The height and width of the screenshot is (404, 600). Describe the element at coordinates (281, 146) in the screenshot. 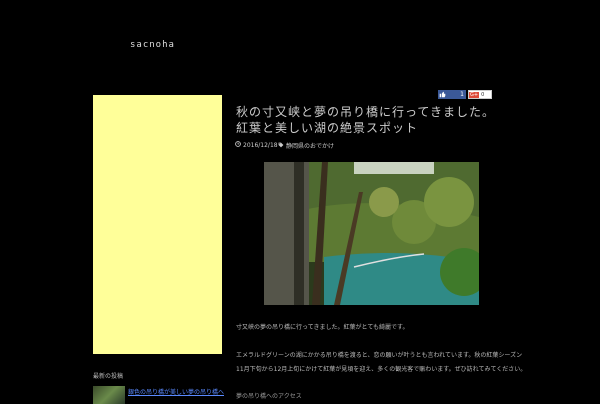

I see `tag-icon` at that location.